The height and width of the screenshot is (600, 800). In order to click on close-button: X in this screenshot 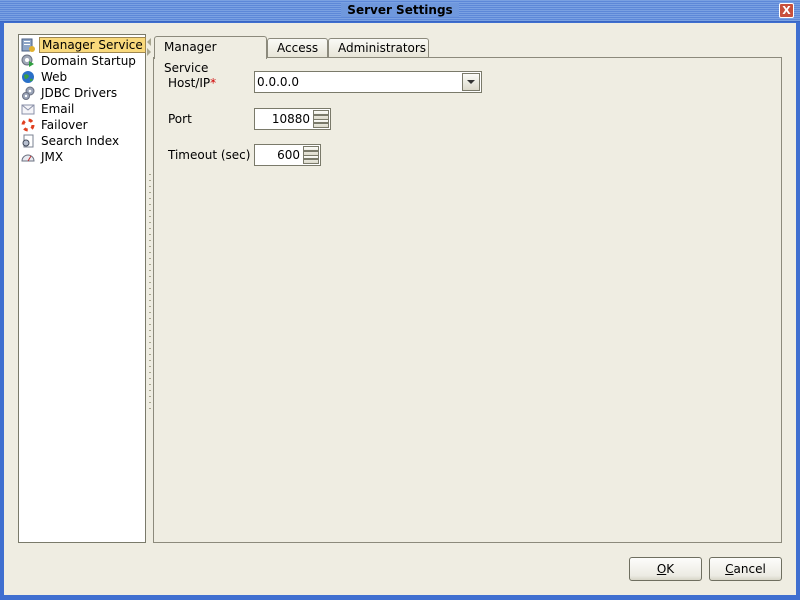, I will do `click(786, 10)`.